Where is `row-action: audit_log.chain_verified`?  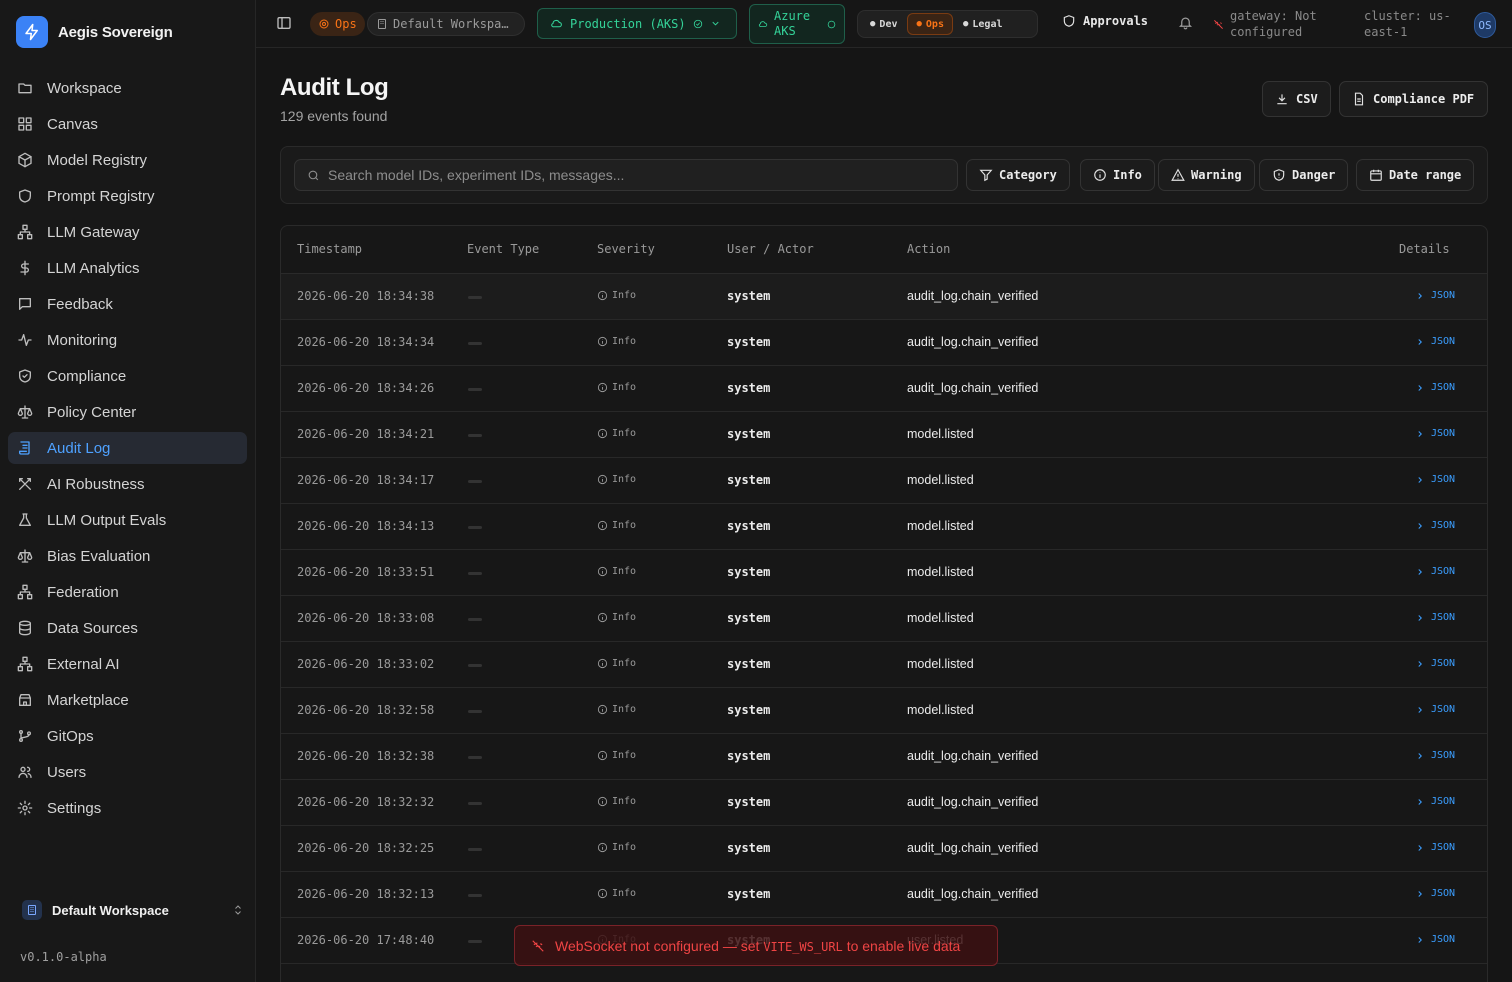
row-action: audit_log.chain_verified is located at coordinates (973, 296).